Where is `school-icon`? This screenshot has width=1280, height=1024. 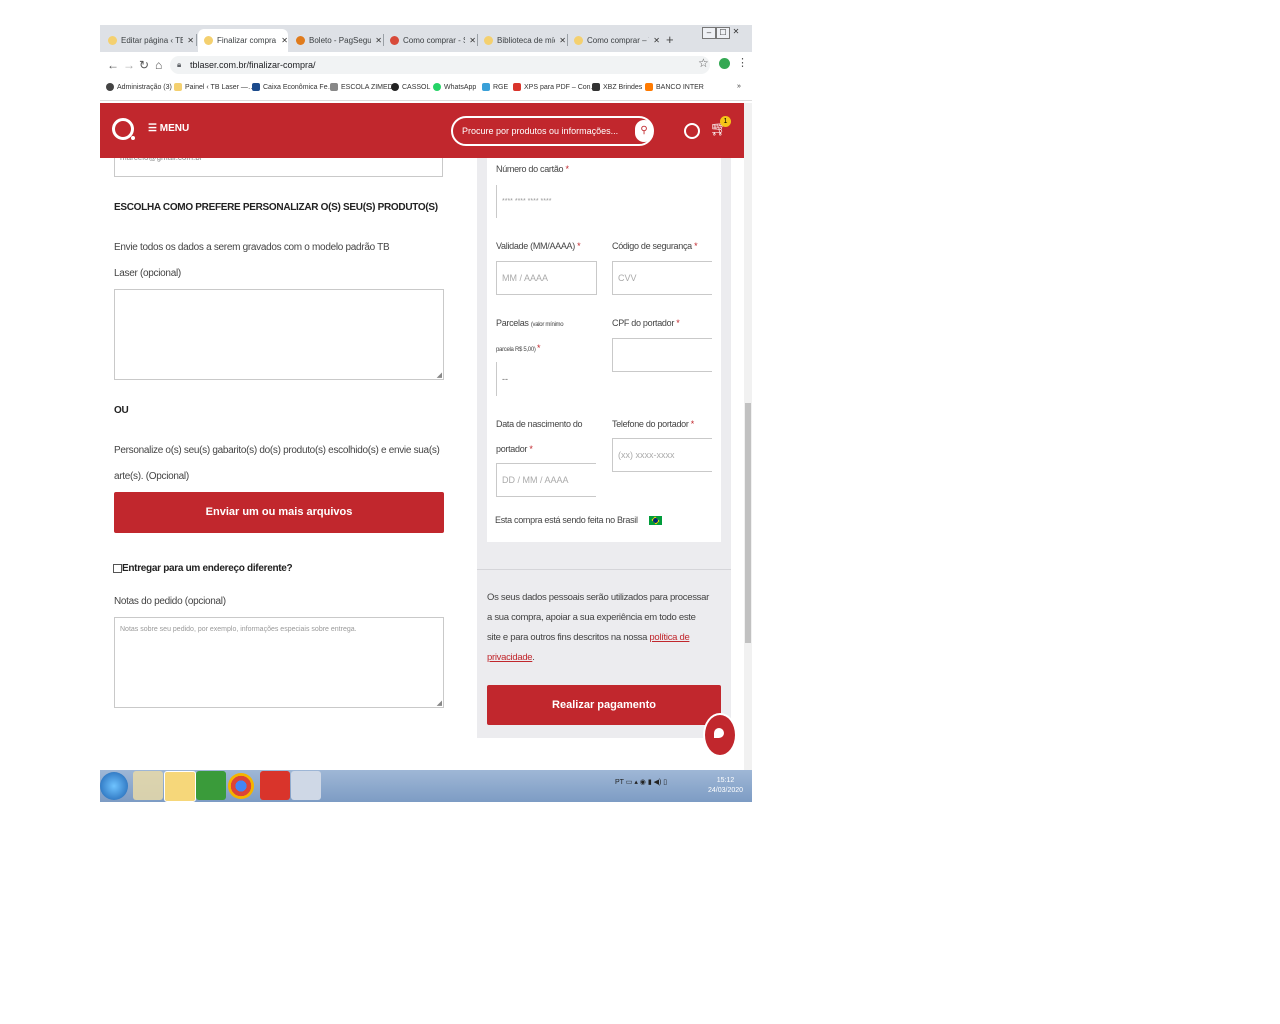 school-icon is located at coordinates (334, 87).